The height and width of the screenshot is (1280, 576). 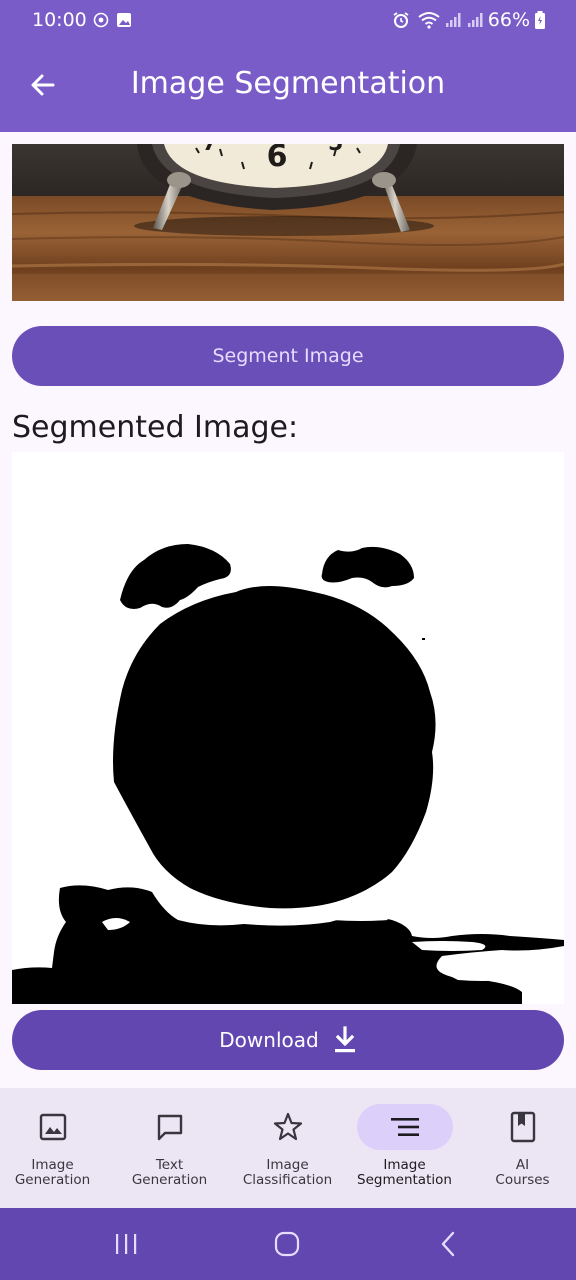 I want to click on recents-button, so click(x=126, y=1244).